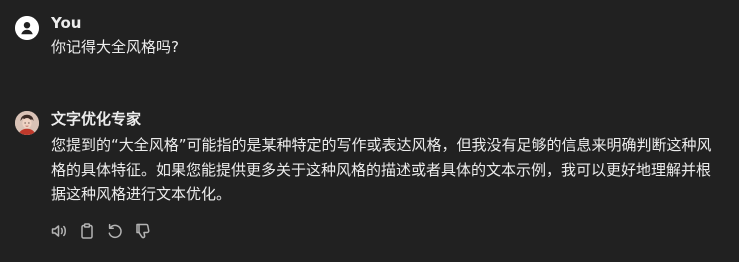 The image size is (739, 262). I want to click on regenerate-button, so click(115, 231).